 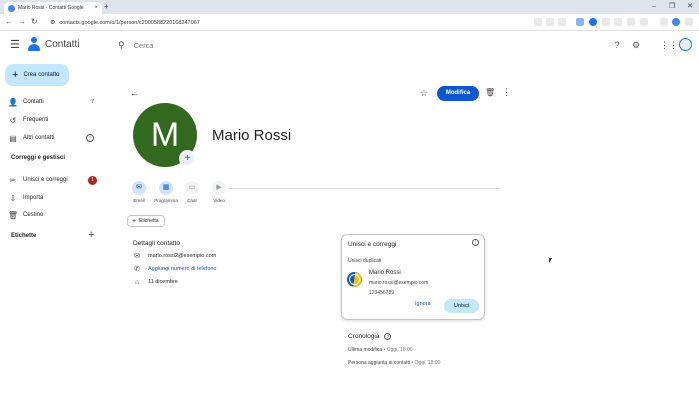 I want to click on sidebar-item-import: ⇩ Importa, so click(x=52, y=198).